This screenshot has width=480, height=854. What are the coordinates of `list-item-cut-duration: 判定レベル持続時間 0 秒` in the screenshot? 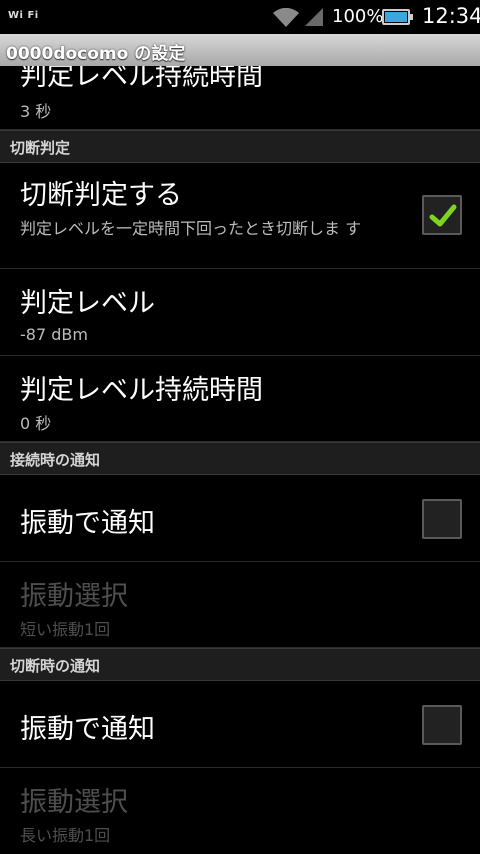 It's located at (240, 399).